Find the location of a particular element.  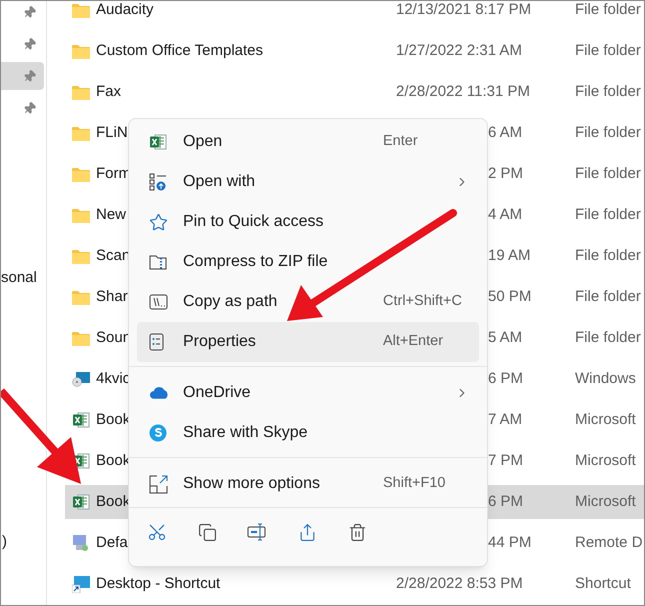

file-date: 2/28/2022 11:31 PM is located at coordinates (463, 91).